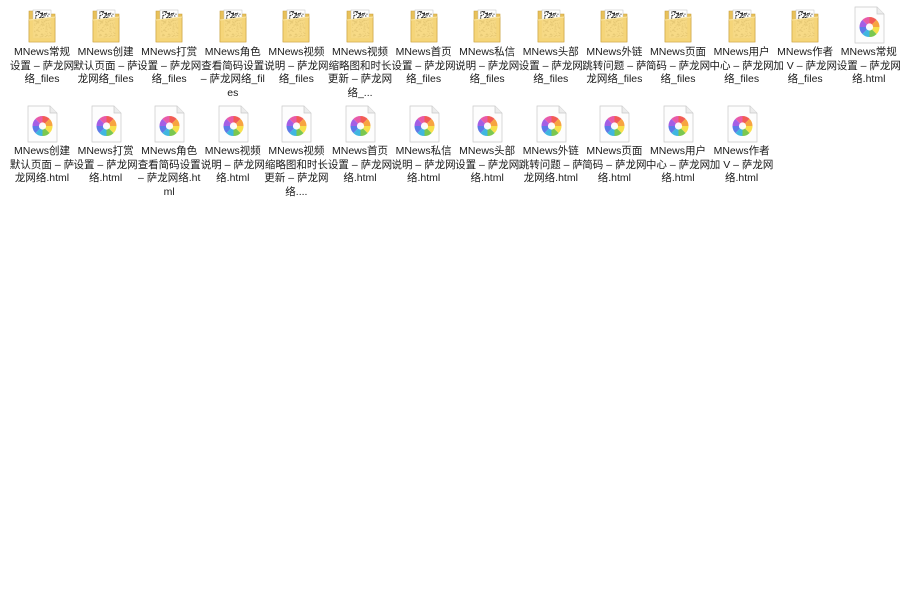 This screenshot has width=900, height=607. I want to click on file-name-label: MNews外链跳转问题 – 萨龙网络.html, so click(550, 164).